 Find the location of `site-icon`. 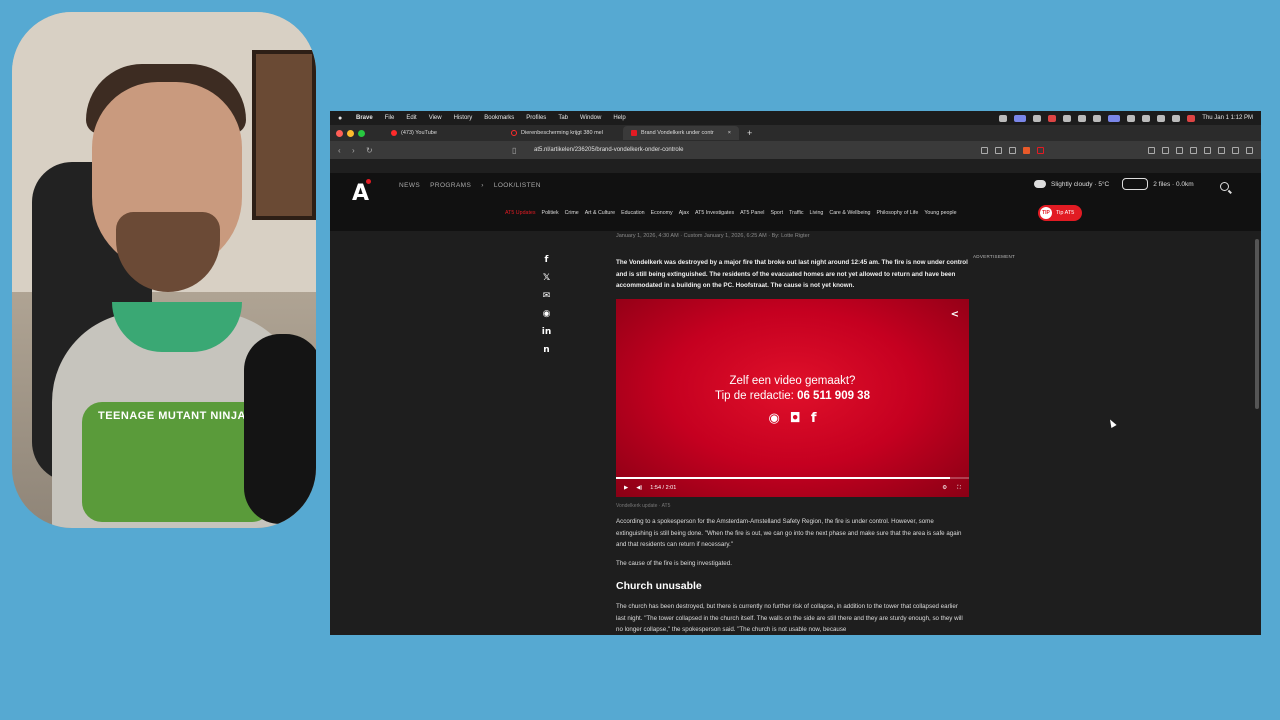

site-icon is located at coordinates (514, 133).